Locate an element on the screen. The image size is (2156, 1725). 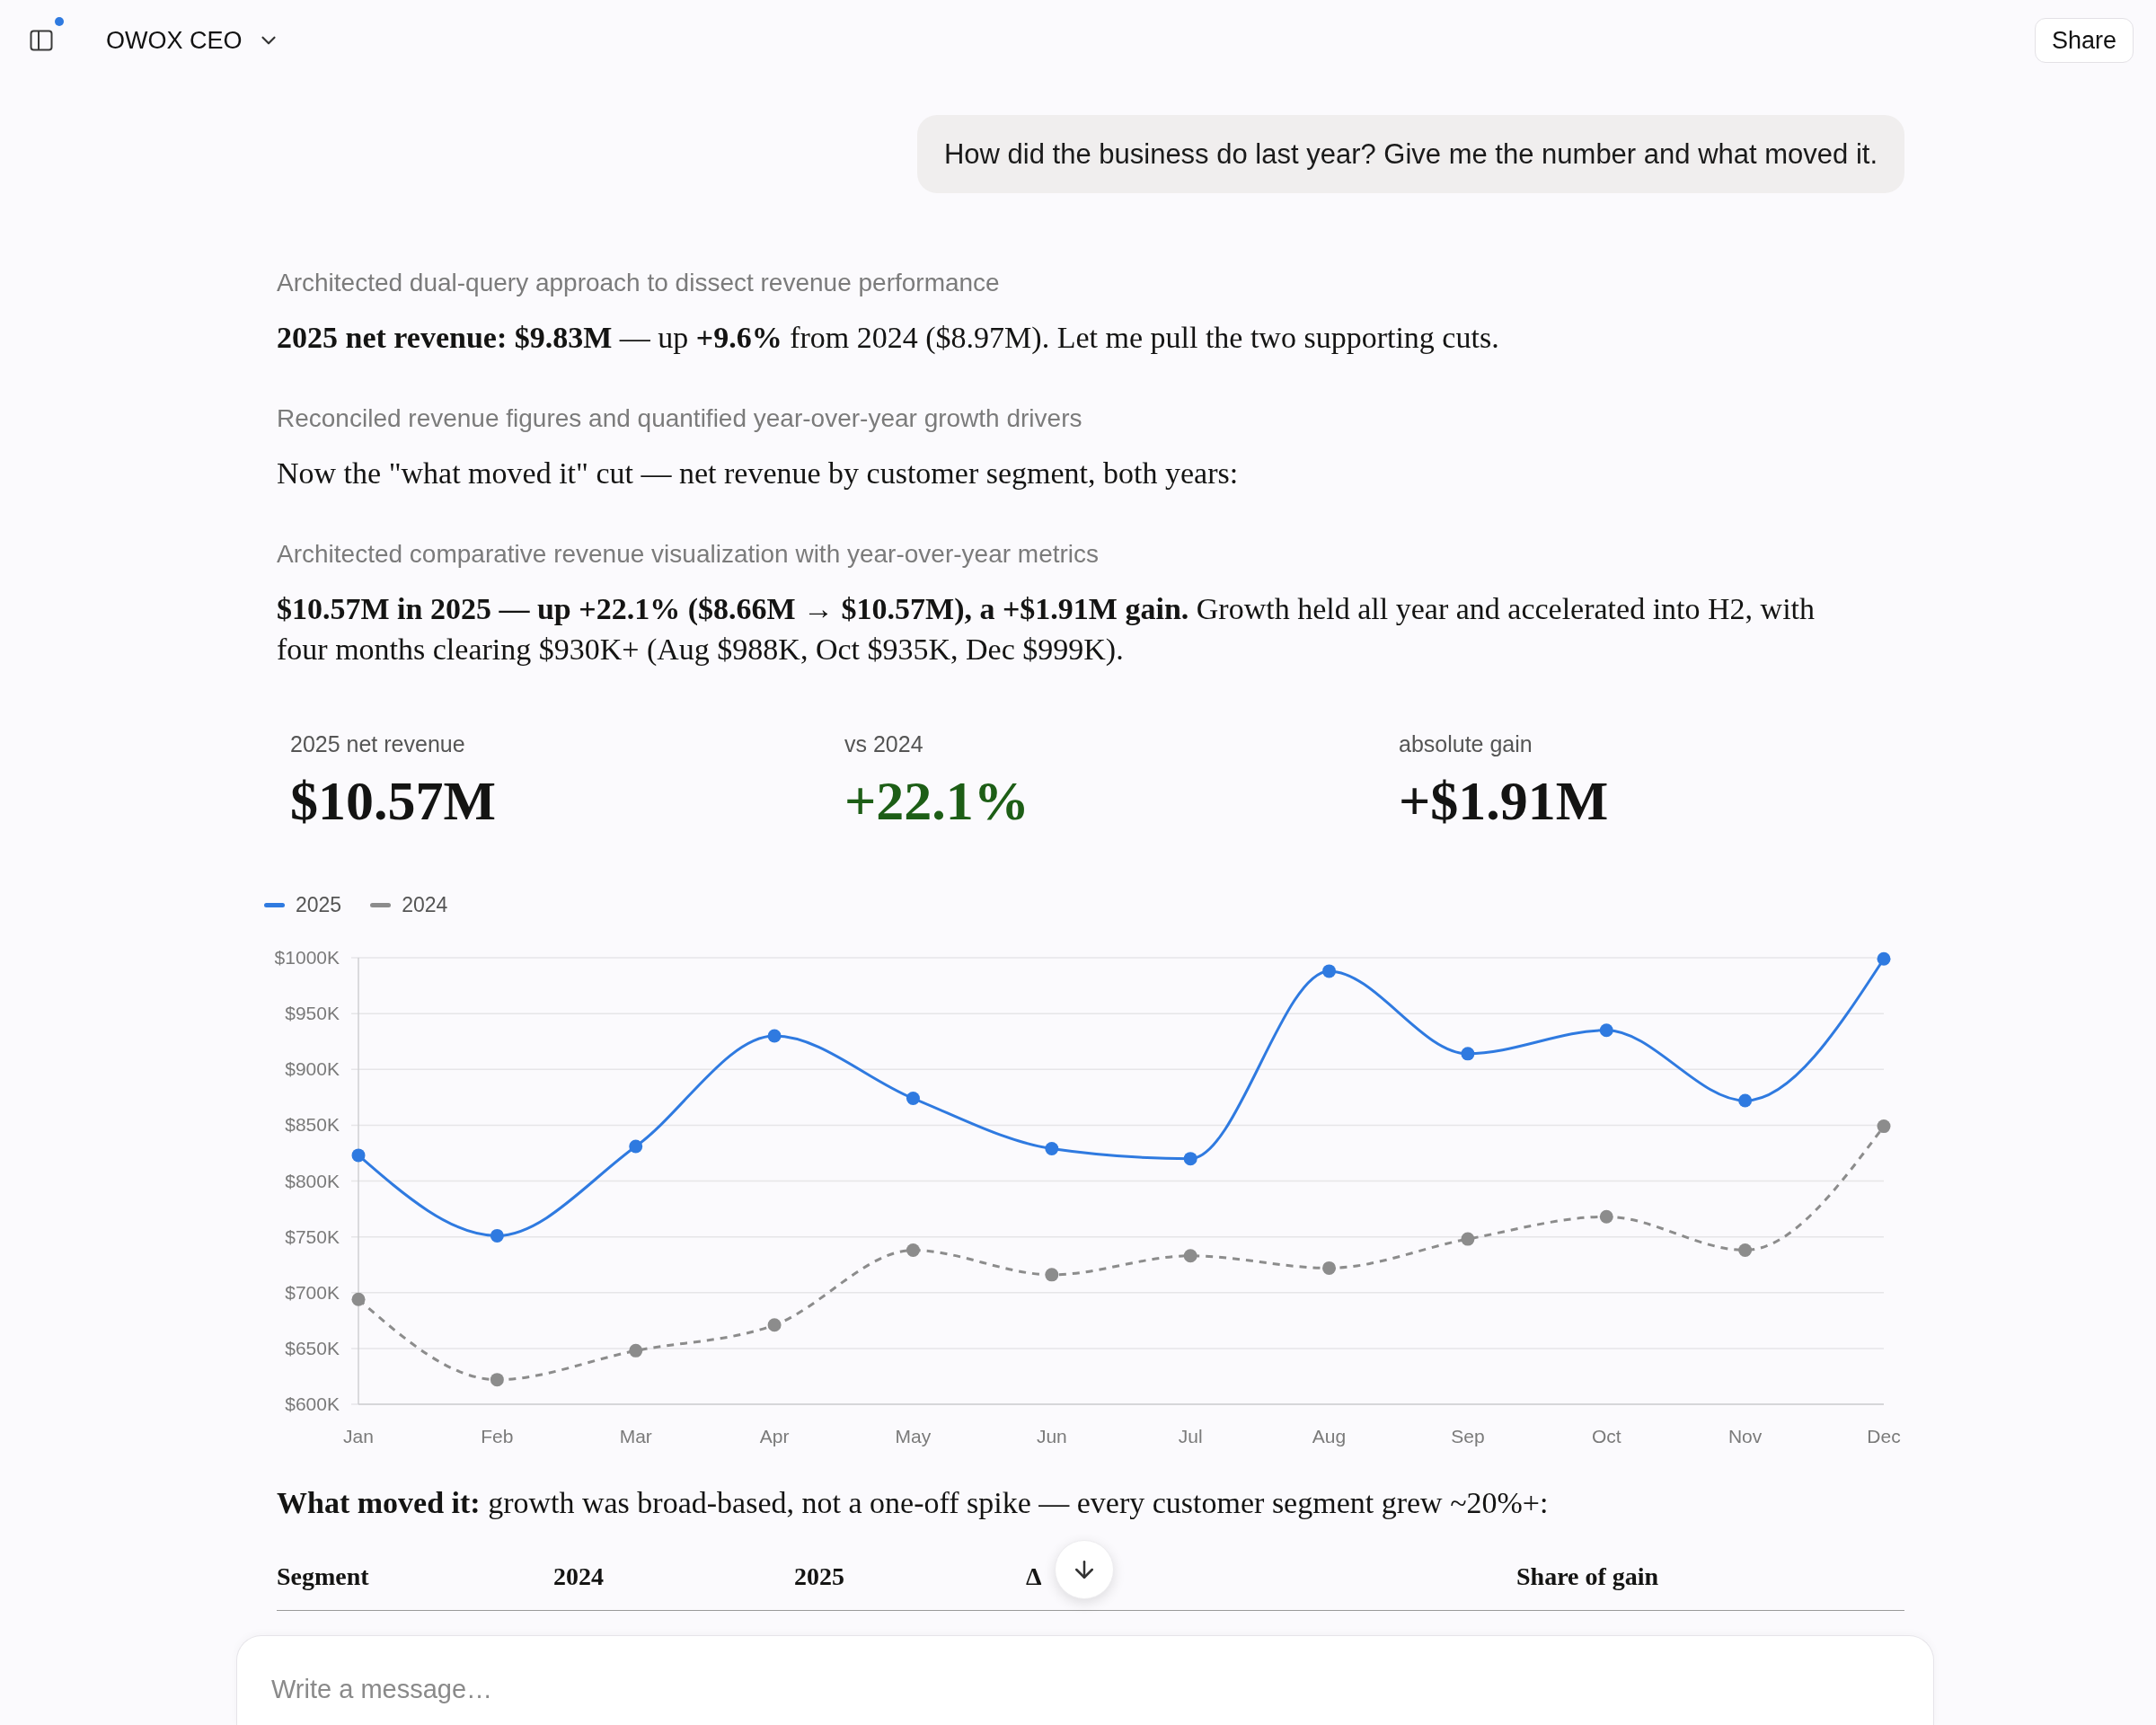
kpi-label: 2025 net revenue is located at coordinates (378, 743).